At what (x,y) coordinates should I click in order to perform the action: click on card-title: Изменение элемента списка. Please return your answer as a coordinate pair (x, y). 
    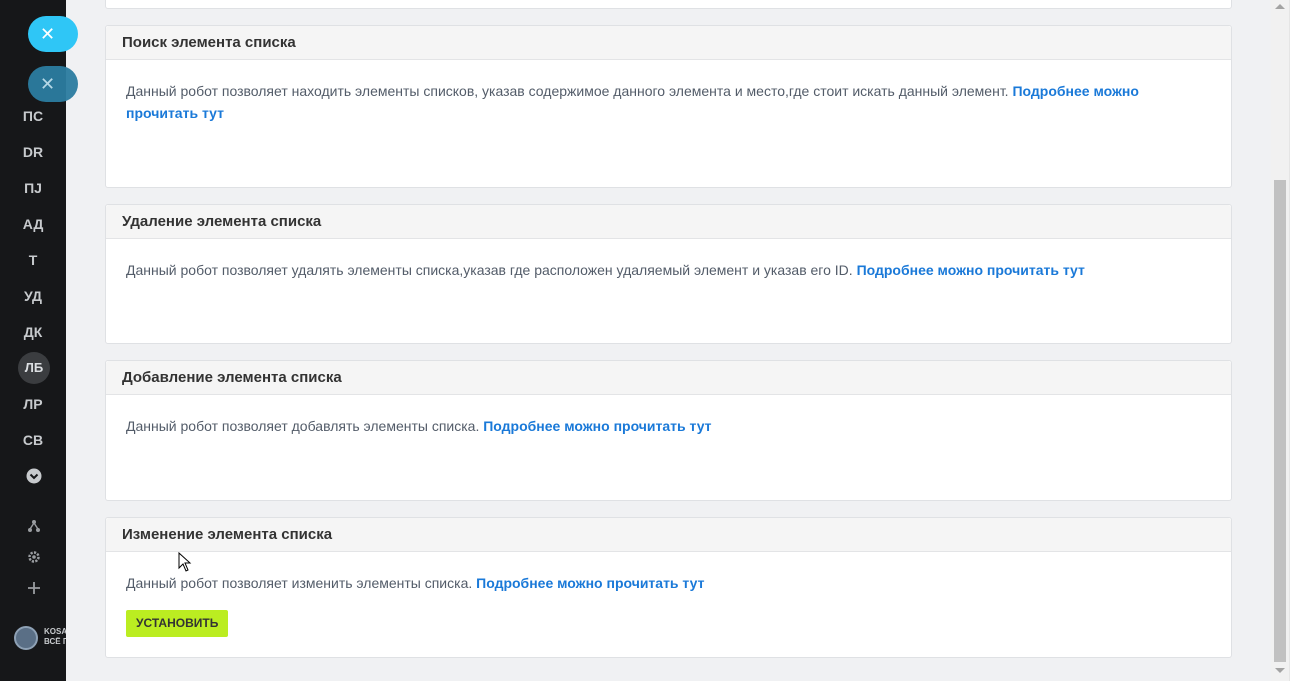
    Looking at the image, I should click on (668, 535).